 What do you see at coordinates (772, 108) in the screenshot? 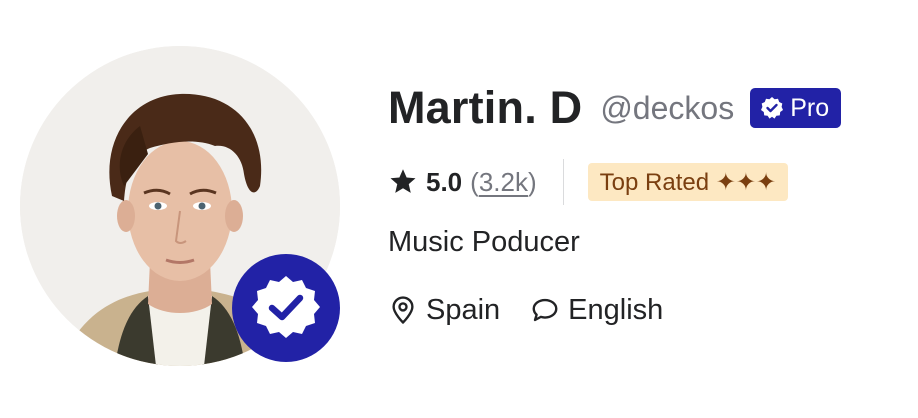
I see `pro-verified-icon` at bounding box center [772, 108].